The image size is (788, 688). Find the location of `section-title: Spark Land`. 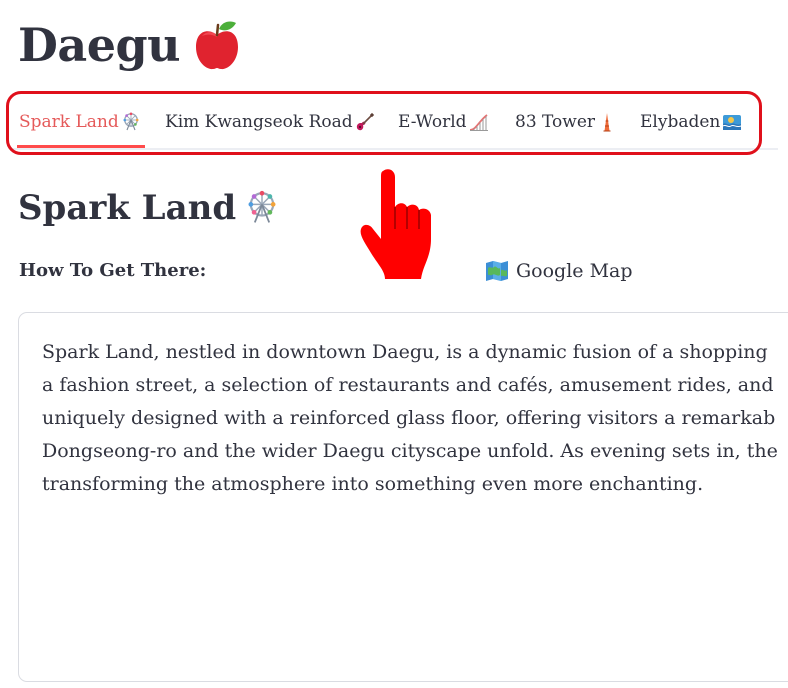

section-title: Spark Land is located at coordinates (149, 208).